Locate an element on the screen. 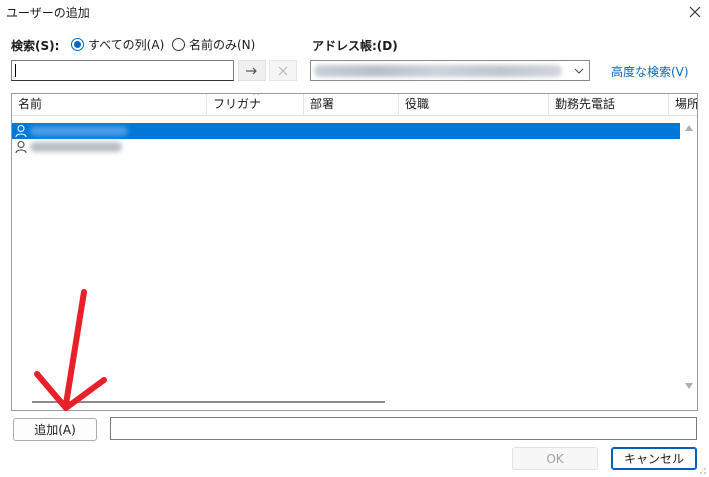  addressbook-dropdown is located at coordinates (450, 70).